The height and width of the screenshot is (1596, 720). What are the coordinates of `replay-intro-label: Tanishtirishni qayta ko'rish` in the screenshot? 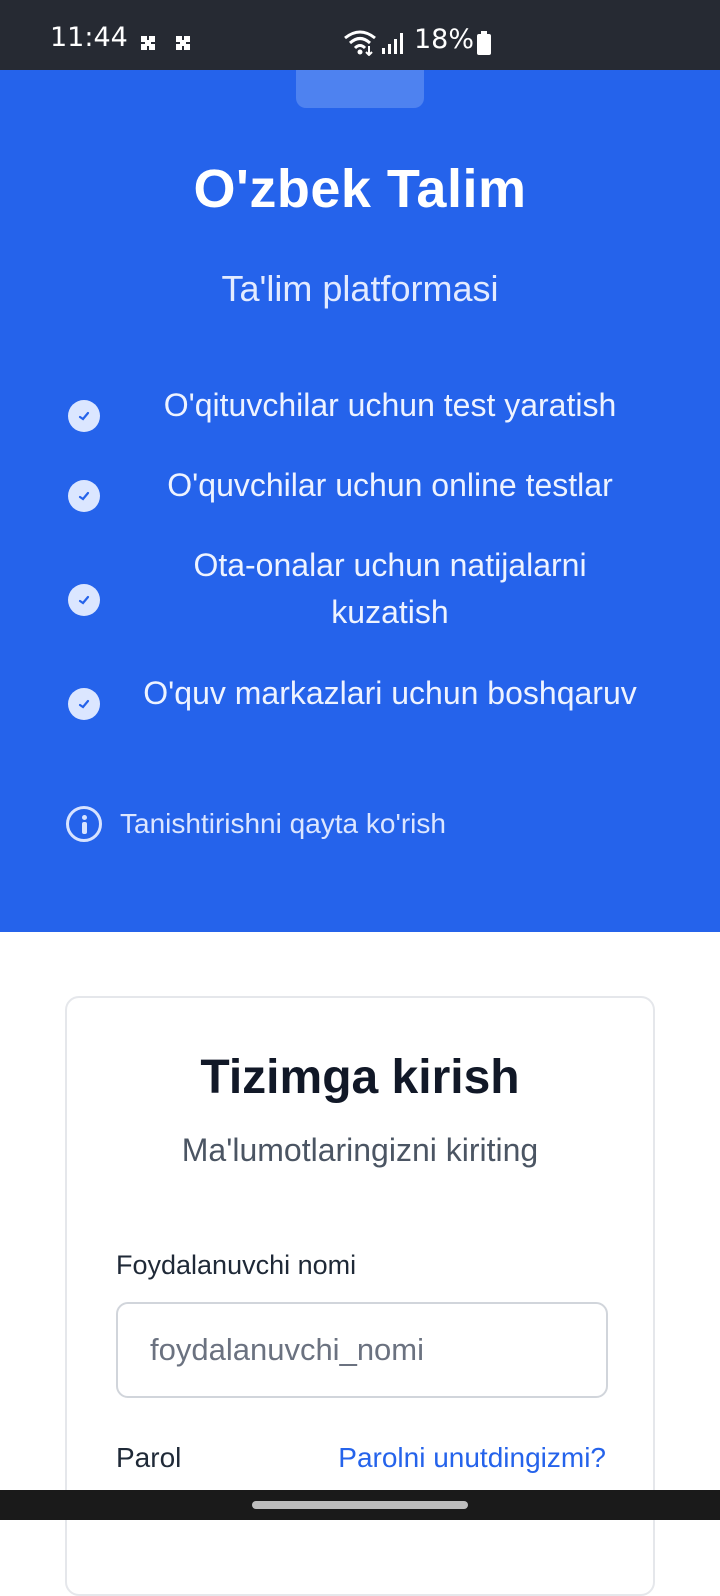 It's located at (283, 823).